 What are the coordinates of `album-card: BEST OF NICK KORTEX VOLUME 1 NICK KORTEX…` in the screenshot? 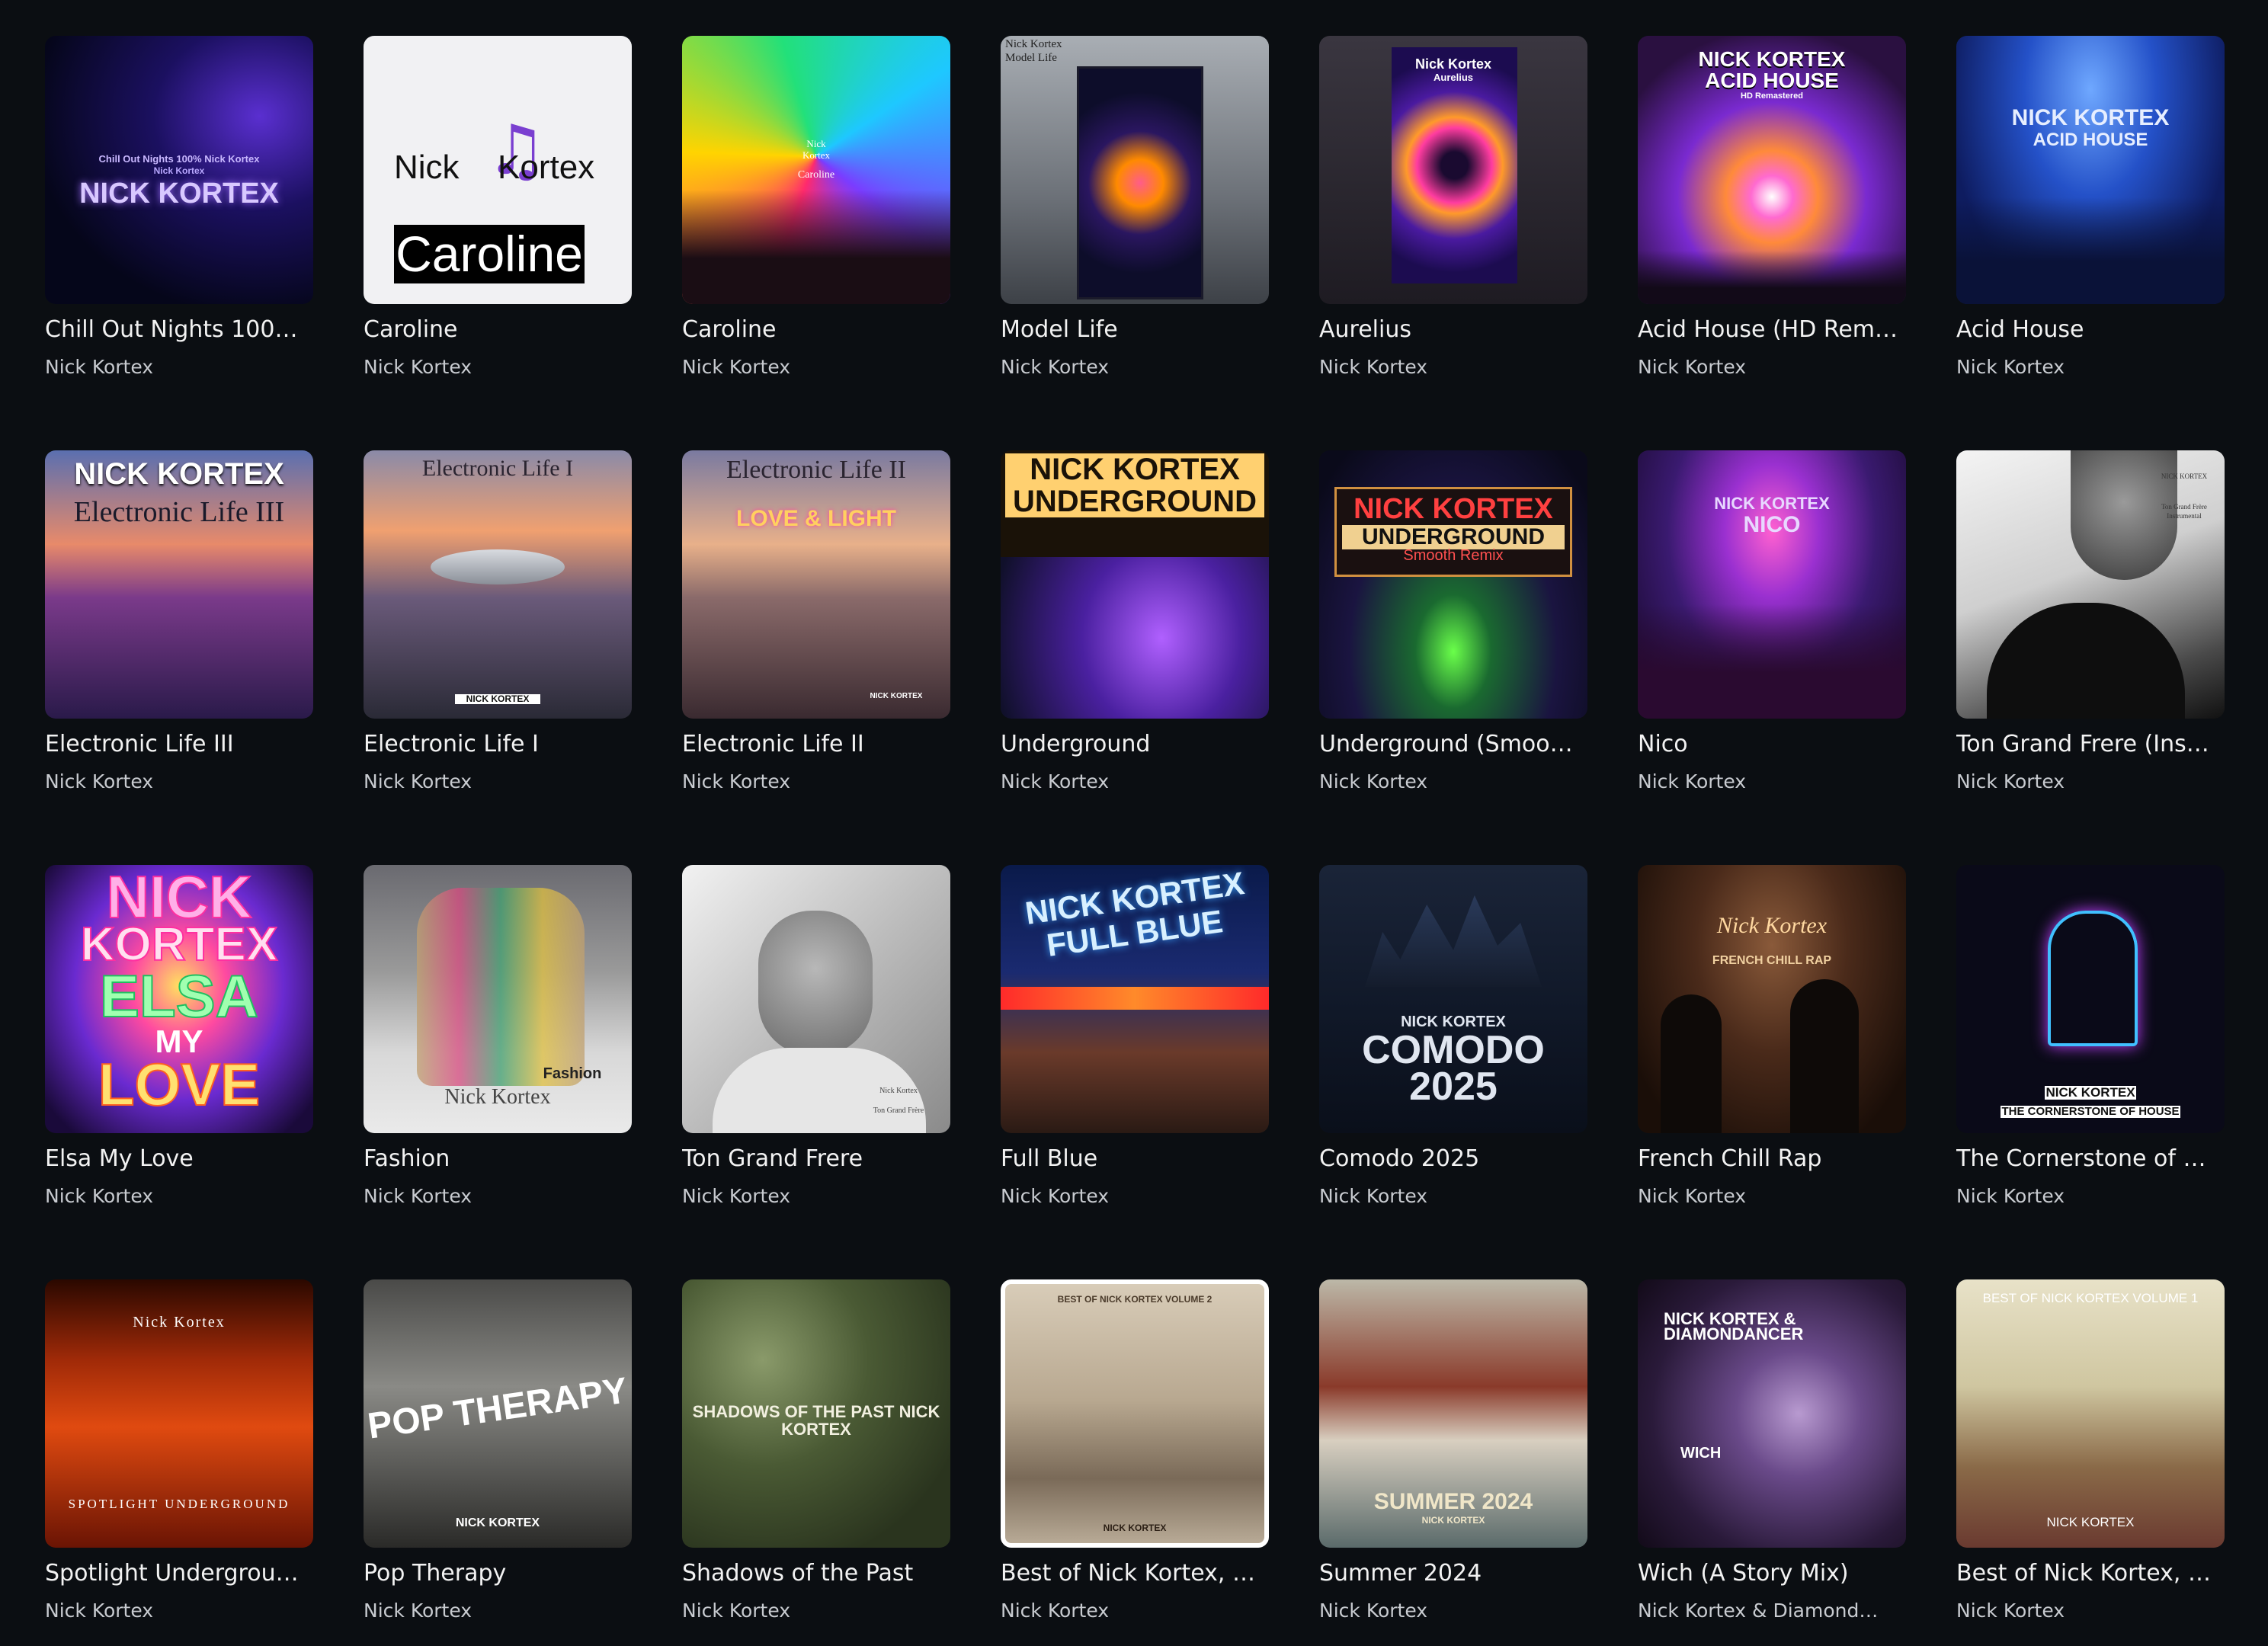 It's located at (2090, 1450).